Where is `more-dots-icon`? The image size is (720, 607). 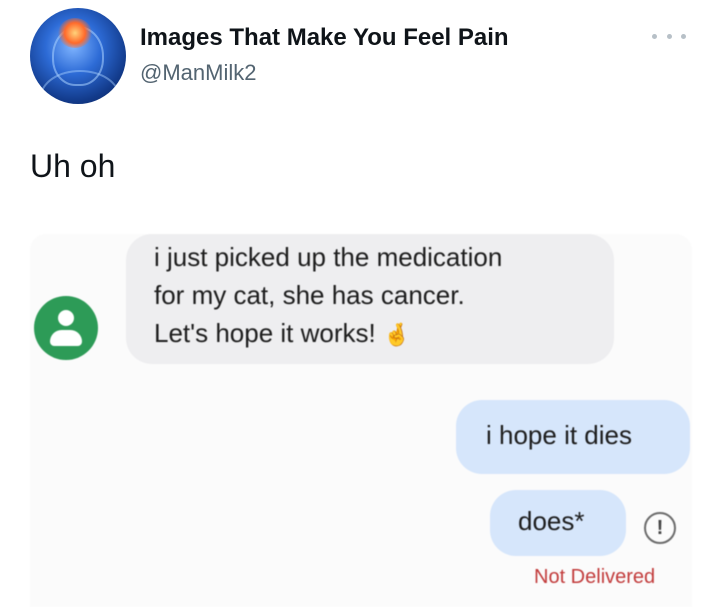 more-dots-icon is located at coordinates (669, 36).